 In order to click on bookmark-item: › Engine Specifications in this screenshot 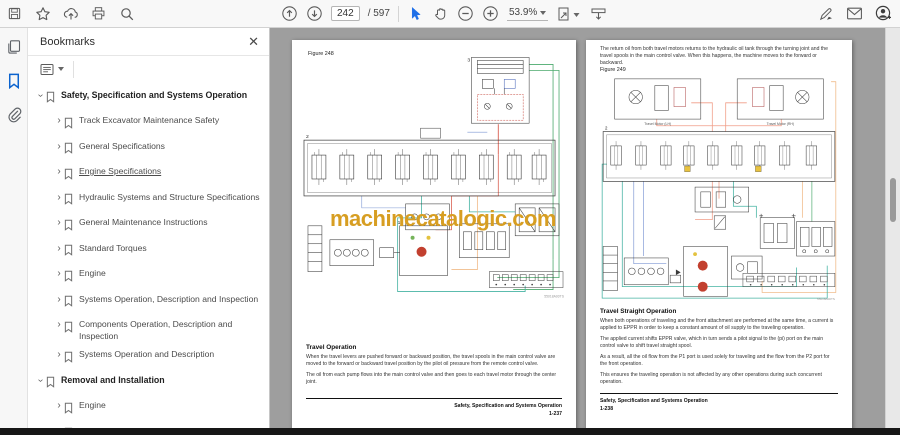, I will do `click(148, 176)`.